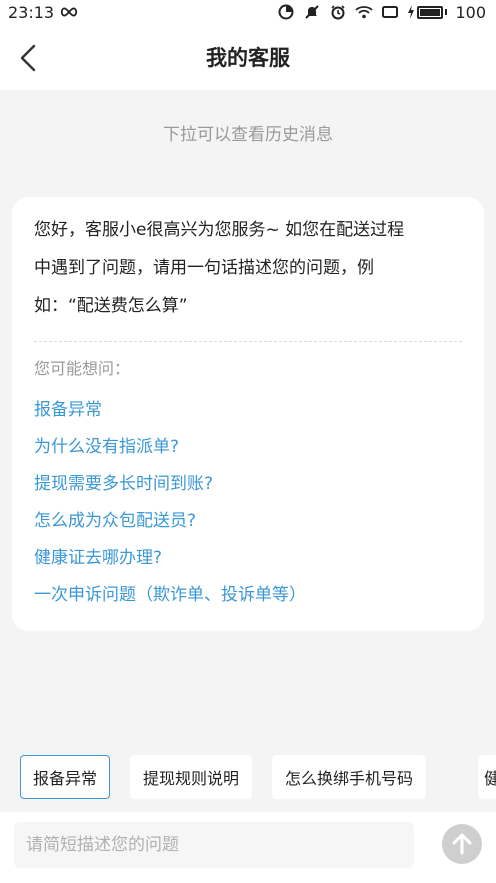  What do you see at coordinates (65, 777) in the screenshot?
I see `chip-report-exception: 报备异常` at bounding box center [65, 777].